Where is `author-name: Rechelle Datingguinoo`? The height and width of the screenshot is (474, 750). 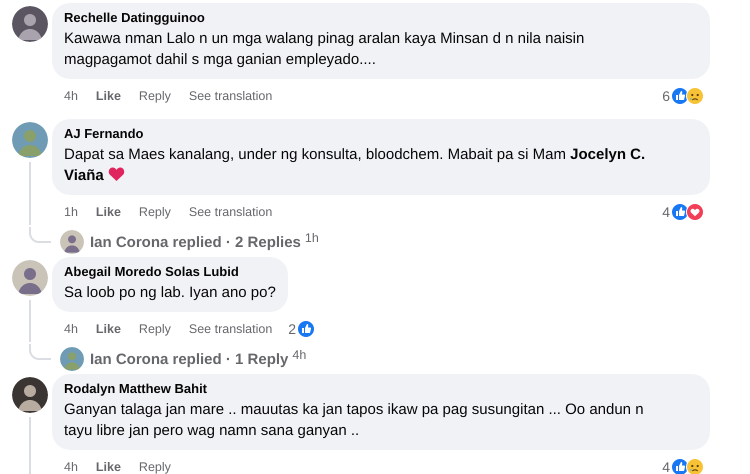
author-name: Rechelle Datingguinoo is located at coordinates (381, 17).